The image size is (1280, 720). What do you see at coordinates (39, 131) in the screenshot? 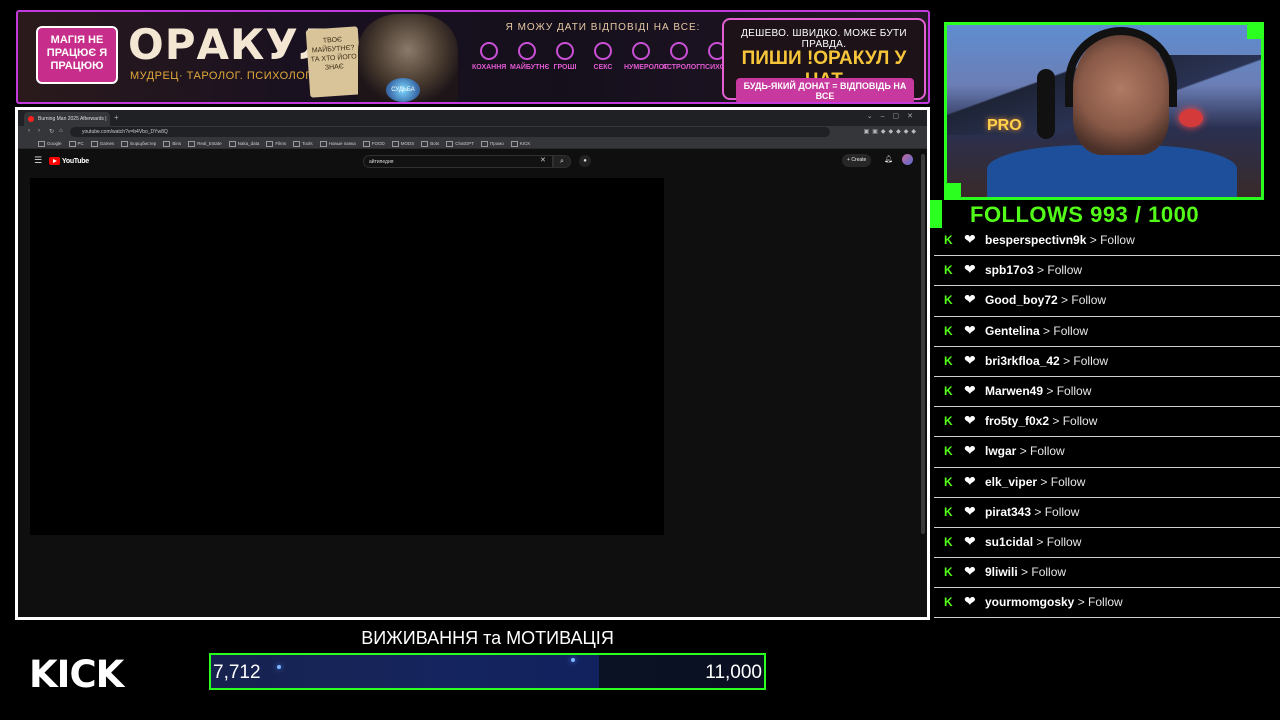
I see `forward-icon: ›` at bounding box center [39, 131].